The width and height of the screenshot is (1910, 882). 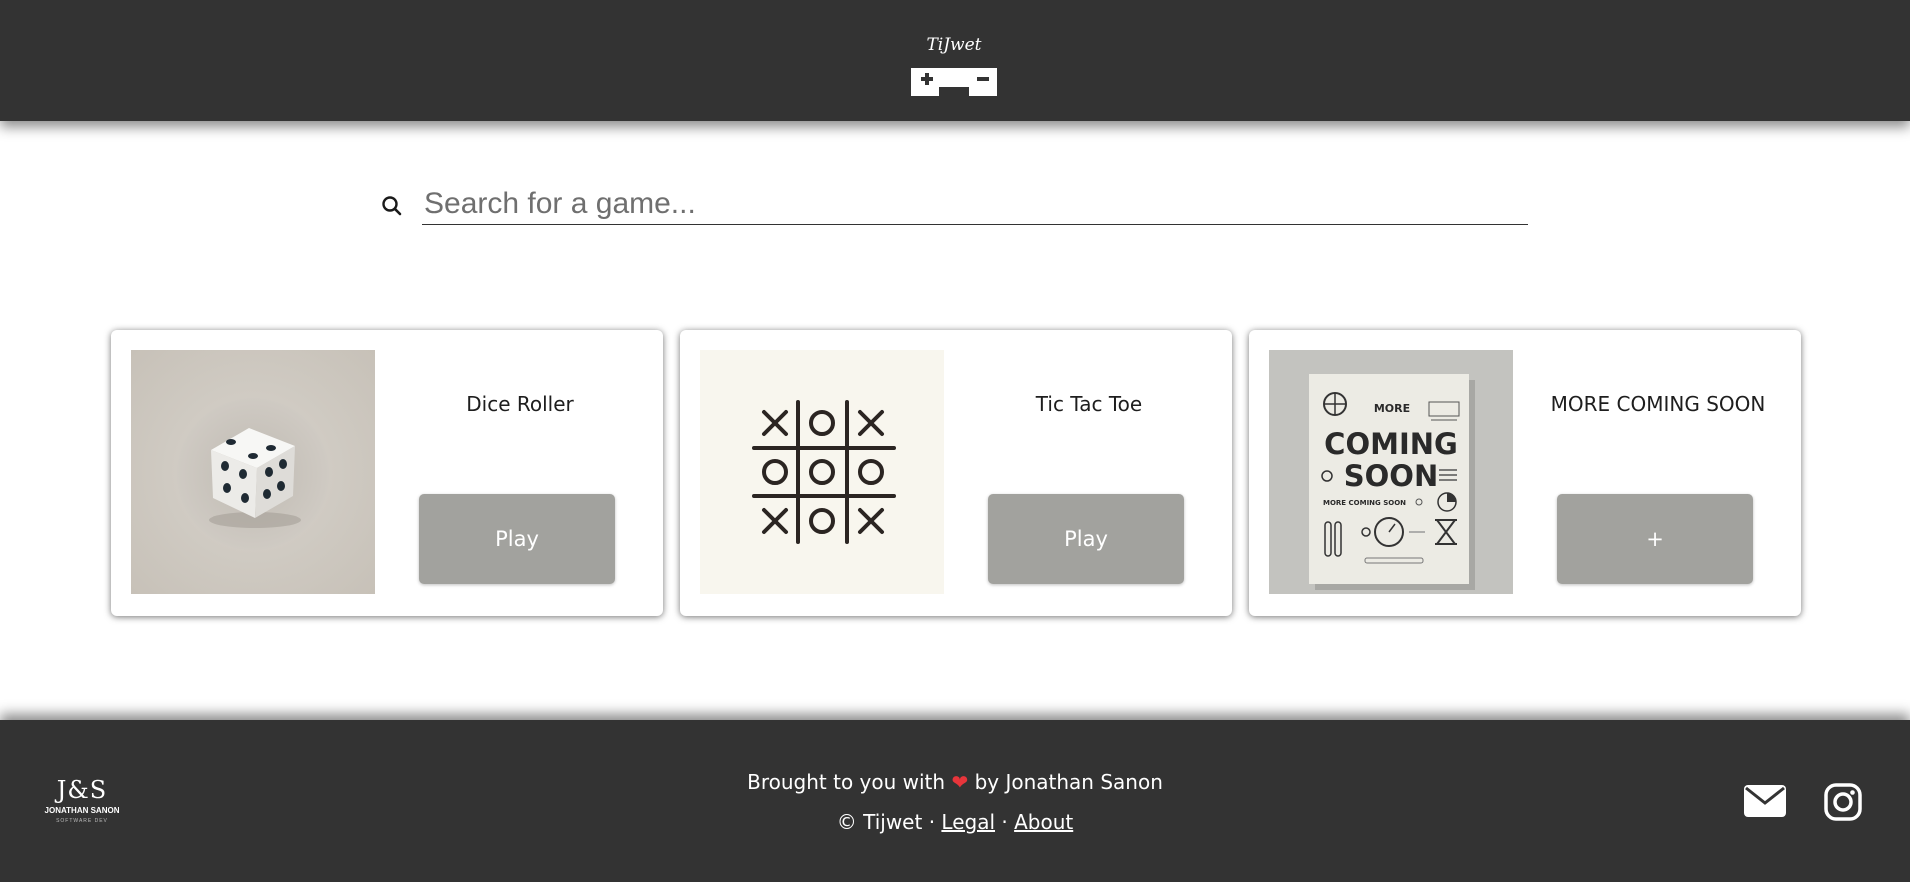 What do you see at coordinates (387, 473) in the screenshot?
I see `game-card-dice-roller: Dice Roller Play` at bounding box center [387, 473].